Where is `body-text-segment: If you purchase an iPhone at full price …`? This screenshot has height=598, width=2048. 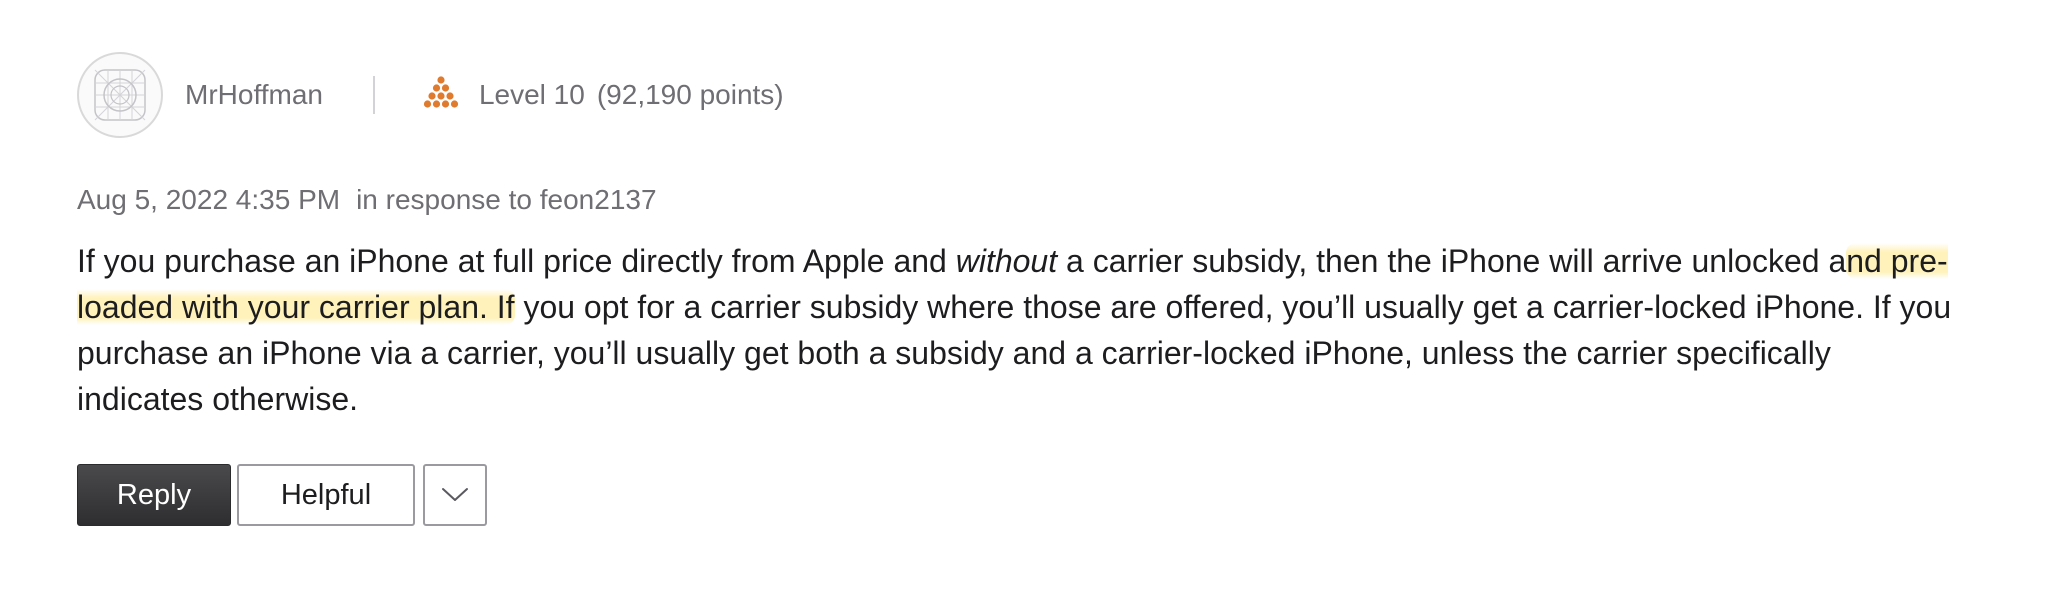 body-text-segment: If you purchase an iPhone at full price … is located at coordinates (516, 261).